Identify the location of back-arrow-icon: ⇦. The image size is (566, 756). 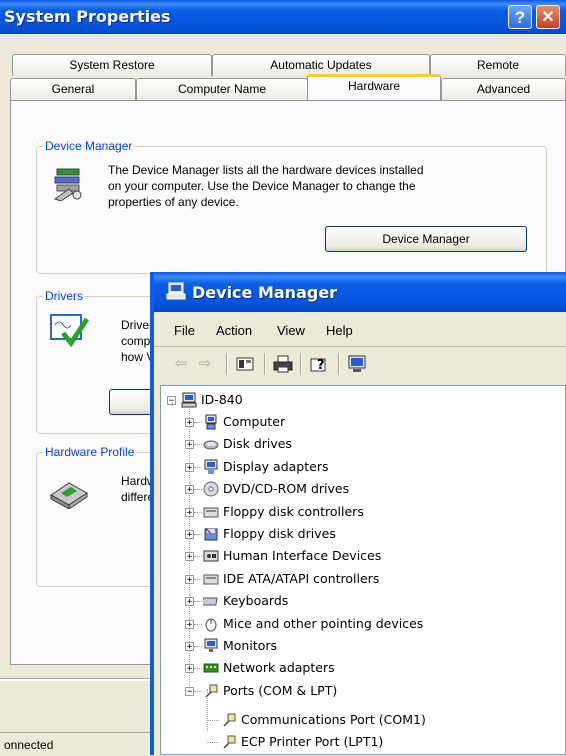
(181, 364).